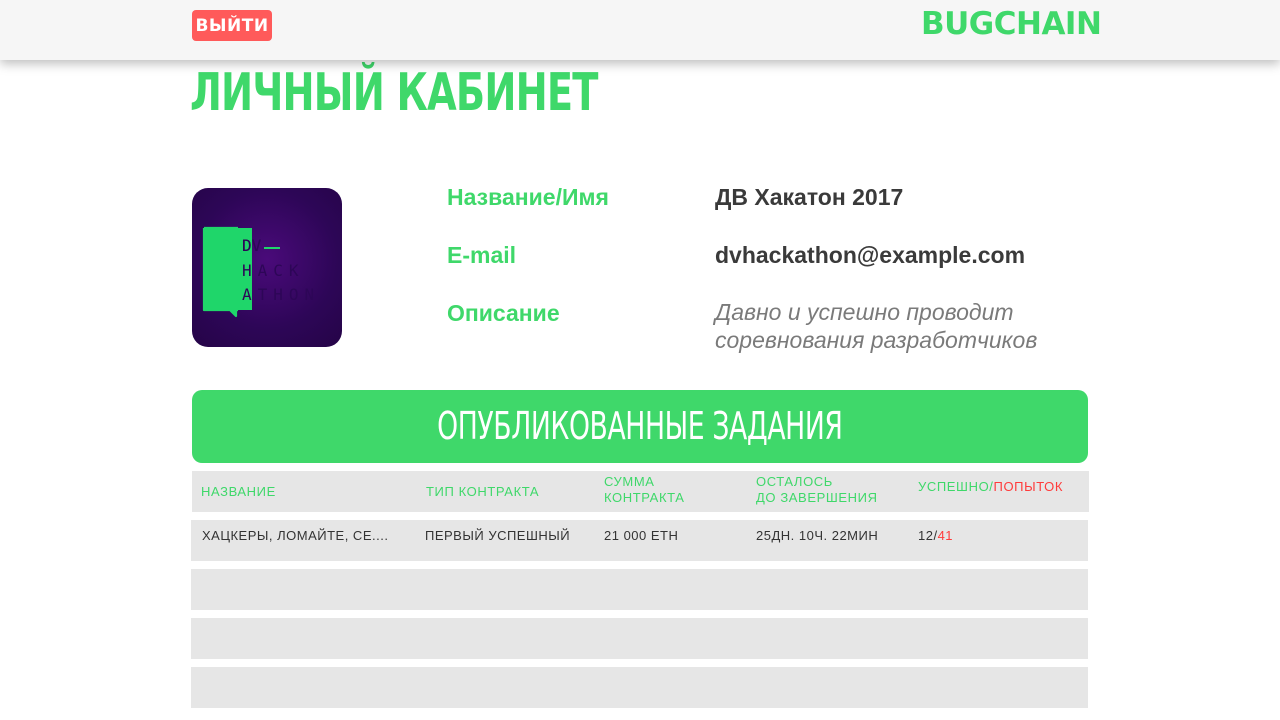 Image resolution: width=1280 pixels, height=720 pixels. I want to click on email-value: dvhackathon@example.com, so click(870, 255).